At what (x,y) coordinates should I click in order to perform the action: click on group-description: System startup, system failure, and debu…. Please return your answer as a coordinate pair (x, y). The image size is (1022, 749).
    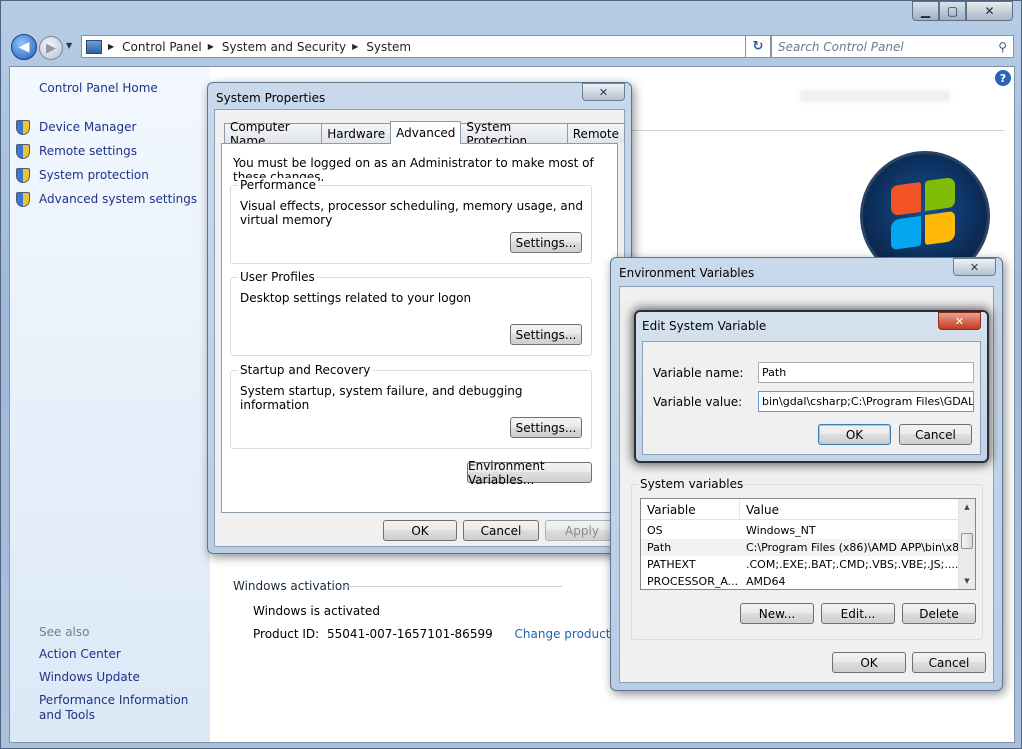
    Looking at the image, I should click on (381, 398).